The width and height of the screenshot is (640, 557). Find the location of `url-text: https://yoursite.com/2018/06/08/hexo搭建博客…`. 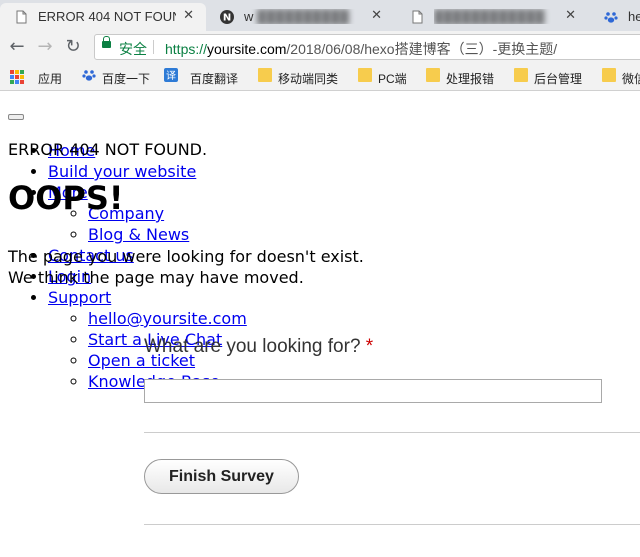

url-text: https://yoursite.com/2018/06/08/hexo搭建博客… is located at coordinates (361, 49).